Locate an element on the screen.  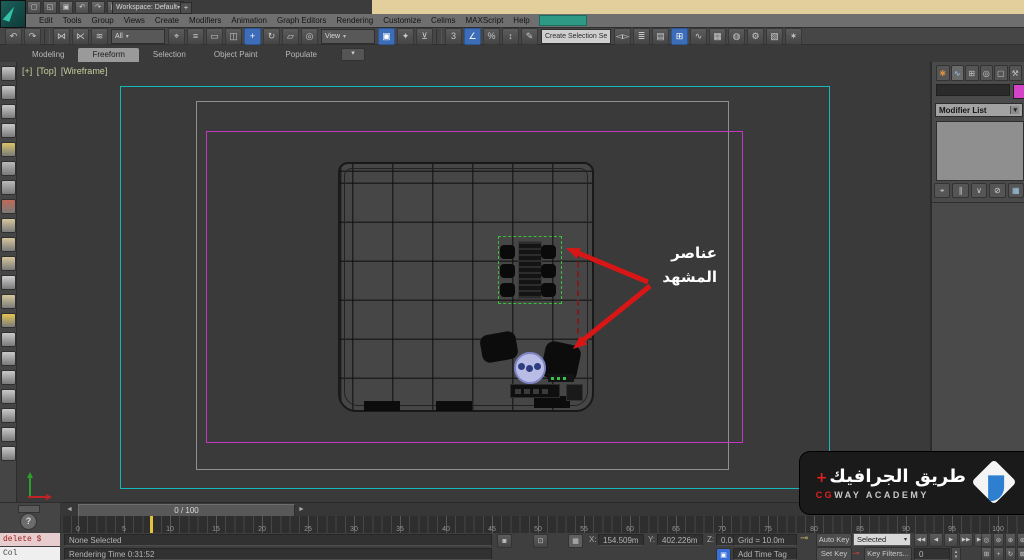
time-slider-next-arrow: ► is located at coordinates (301, 509).